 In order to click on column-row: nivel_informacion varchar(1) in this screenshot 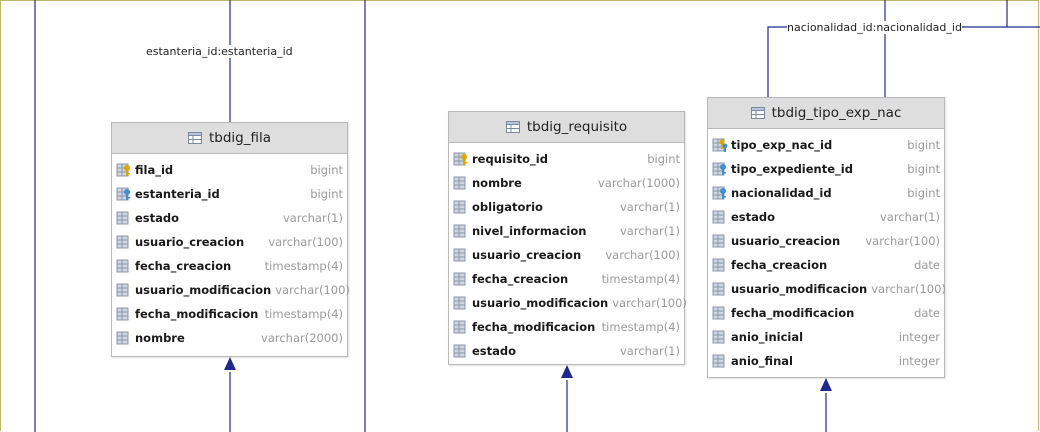, I will do `click(566, 231)`.